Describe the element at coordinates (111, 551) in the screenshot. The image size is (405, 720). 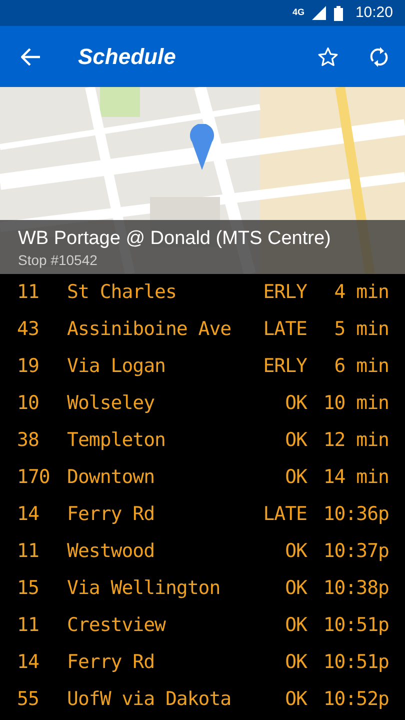
I see `destination: Westwood` at that location.